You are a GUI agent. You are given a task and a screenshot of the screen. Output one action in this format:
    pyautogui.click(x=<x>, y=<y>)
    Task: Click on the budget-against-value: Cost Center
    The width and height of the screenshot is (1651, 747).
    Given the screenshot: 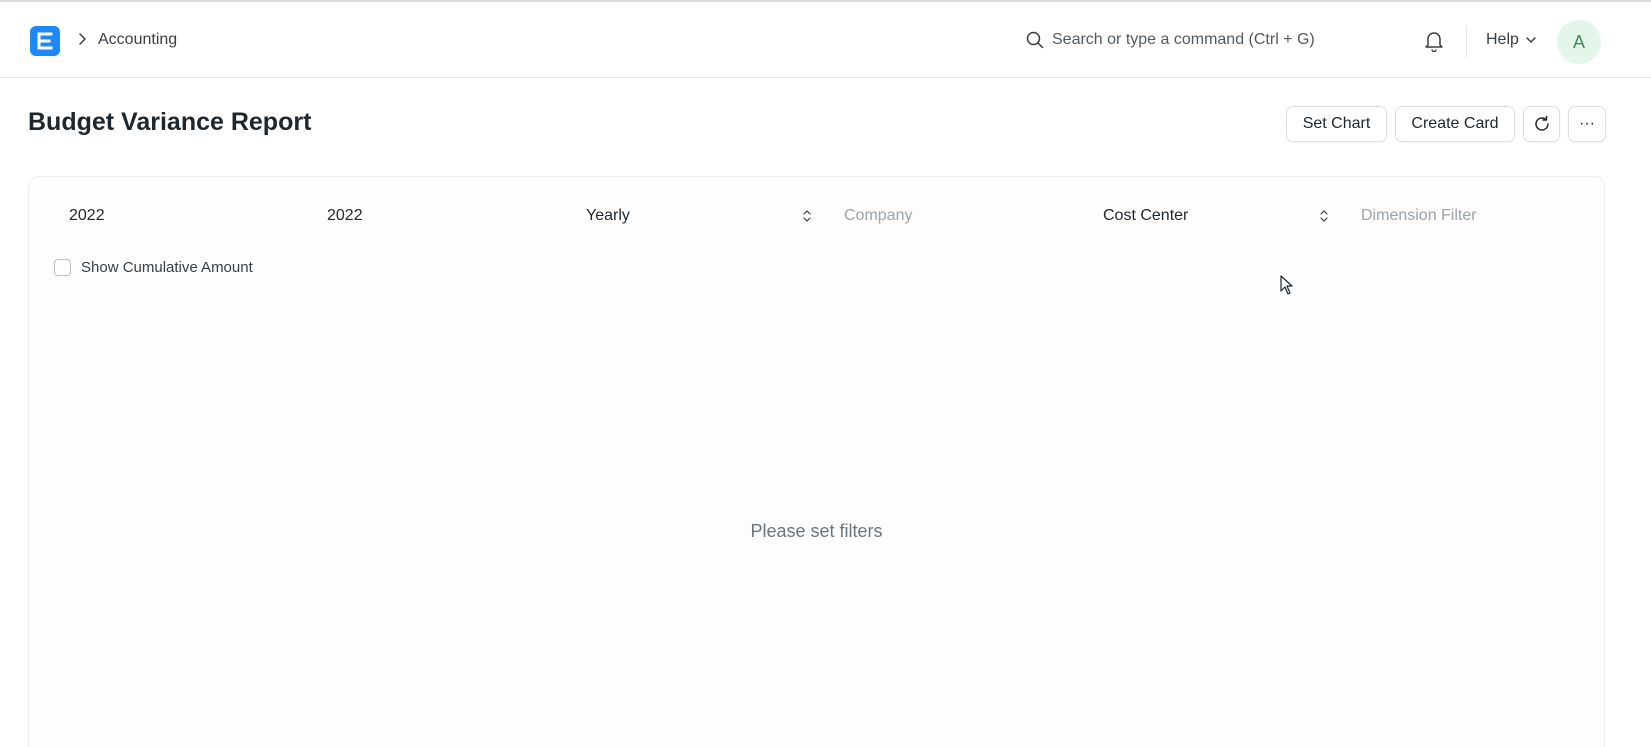 What is the action you would take?
    pyautogui.click(x=1146, y=215)
    